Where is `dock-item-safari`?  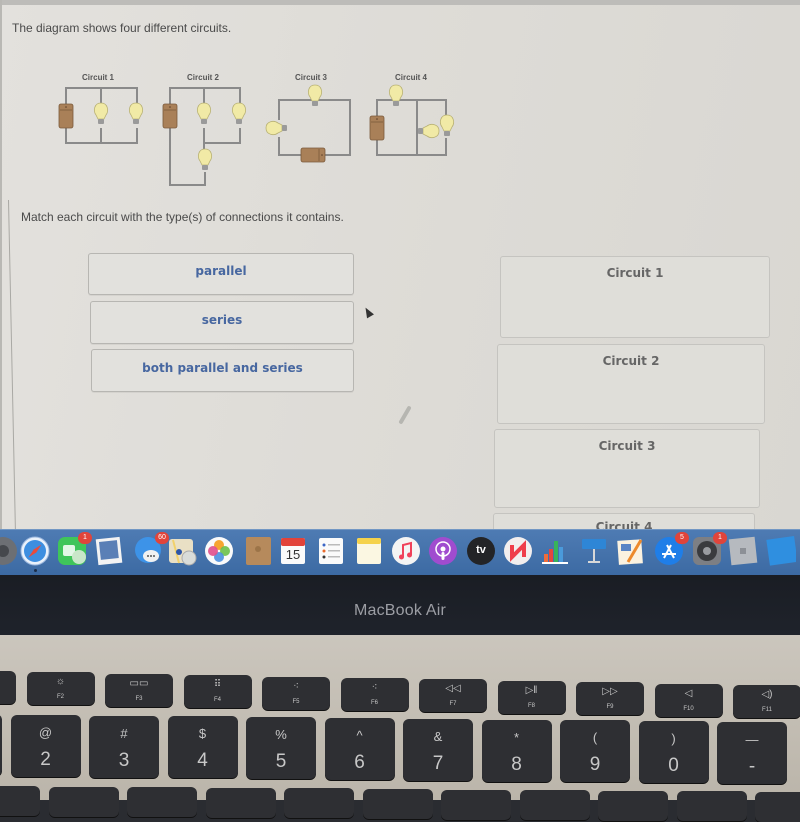
dock-item-safari is located at coordinates (35, 554).